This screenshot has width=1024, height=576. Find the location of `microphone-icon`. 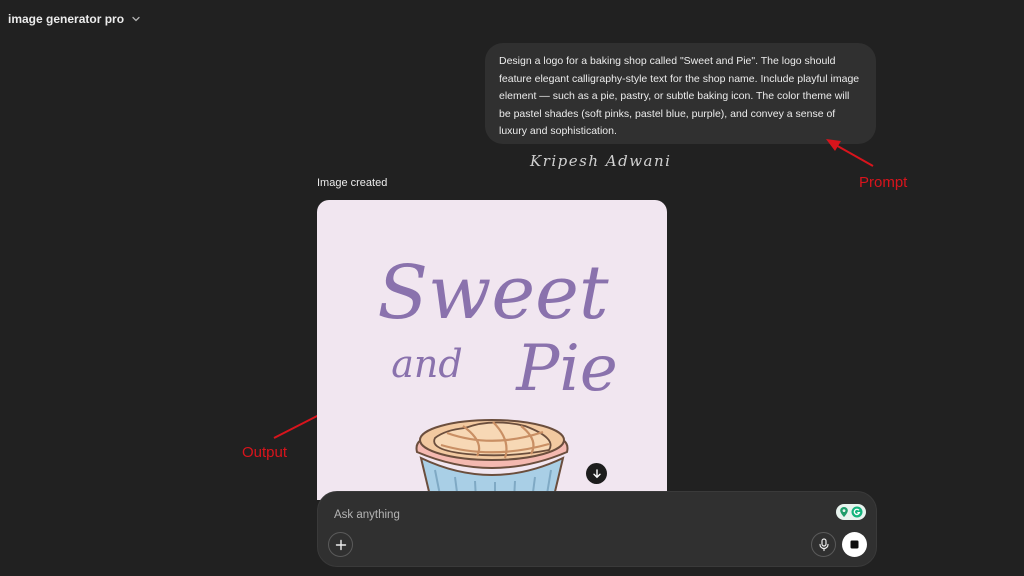

microphone-icon is located at coordinates (823, 544).